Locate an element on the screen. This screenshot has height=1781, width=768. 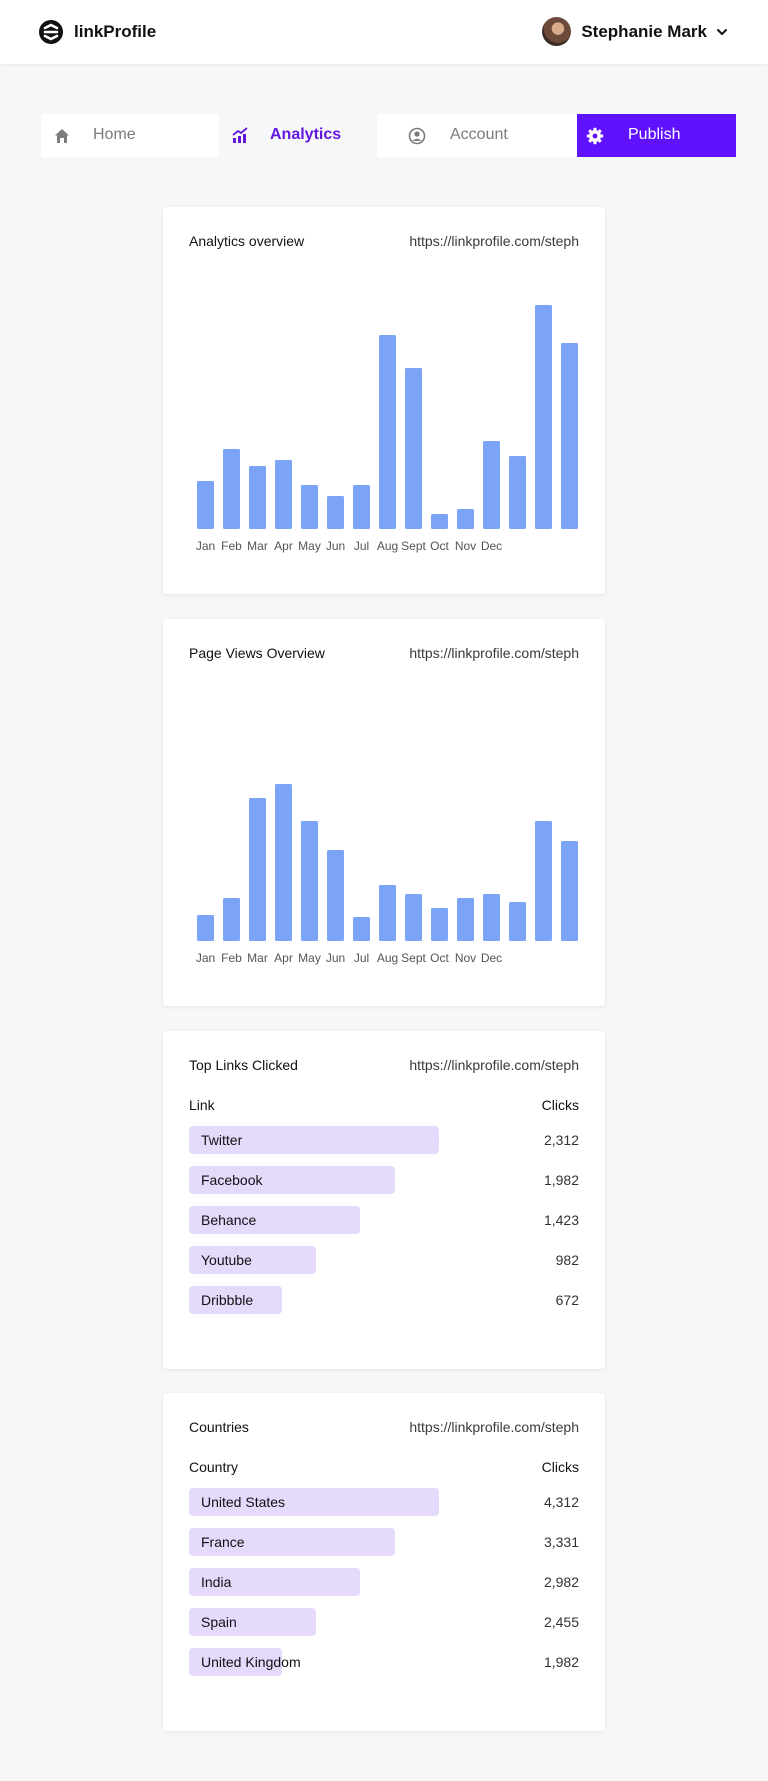
x-tick-label: Jun is located at coordinates (335, 958).